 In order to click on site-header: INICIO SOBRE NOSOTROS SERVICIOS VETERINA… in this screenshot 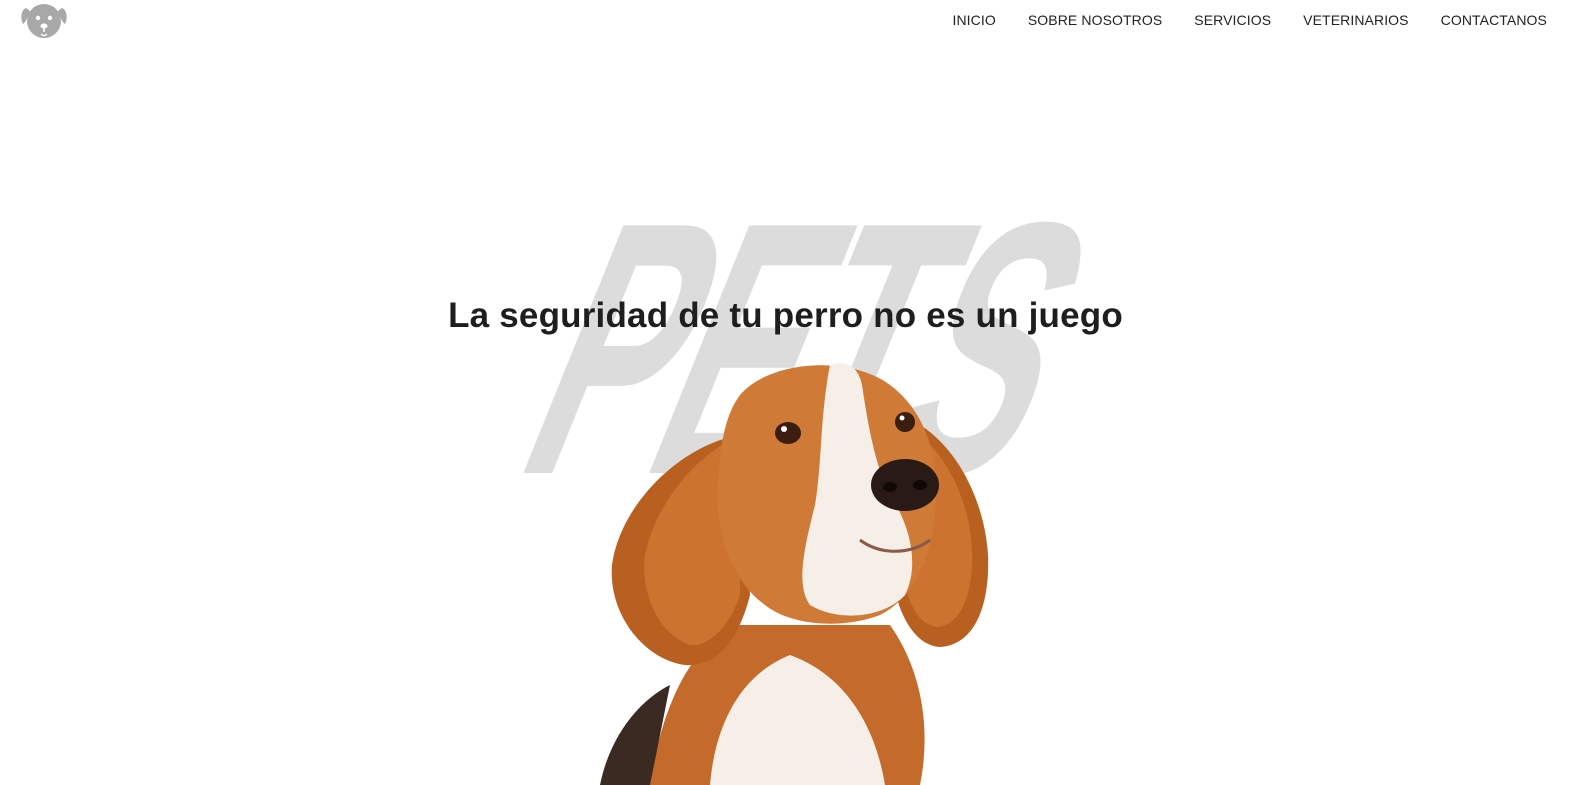, I will do `click(785, 22)`.